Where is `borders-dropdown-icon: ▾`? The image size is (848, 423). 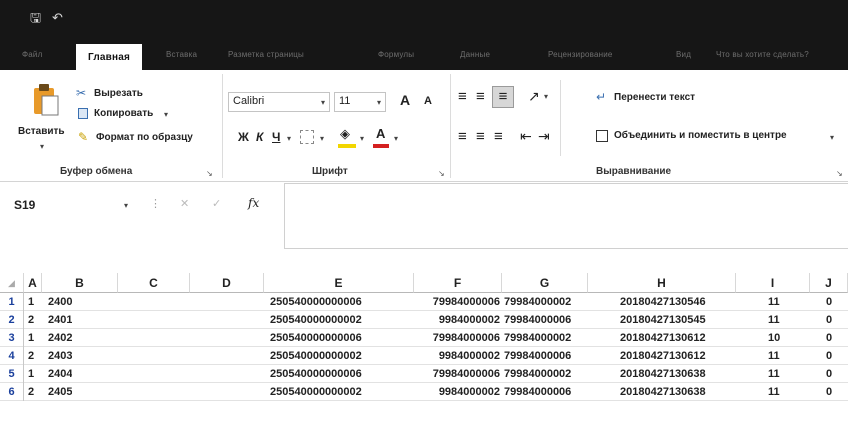
borders-dropdown-icon: ▾ is located at coordinates (322, 138).